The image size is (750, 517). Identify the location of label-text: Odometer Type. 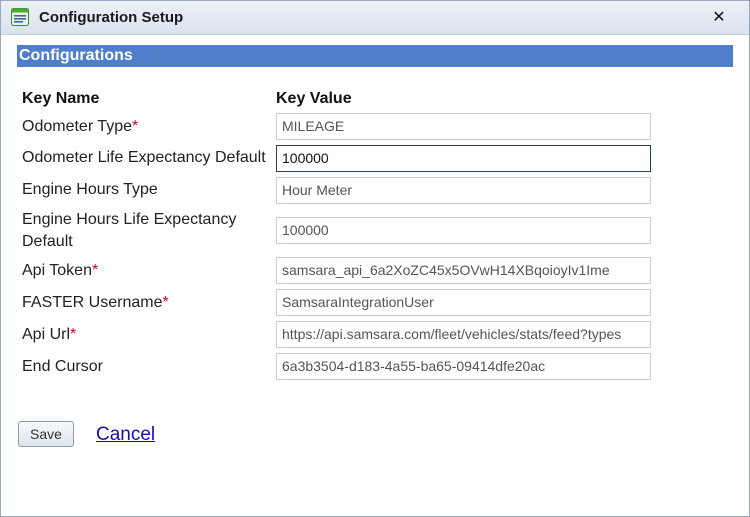
(77, 126).